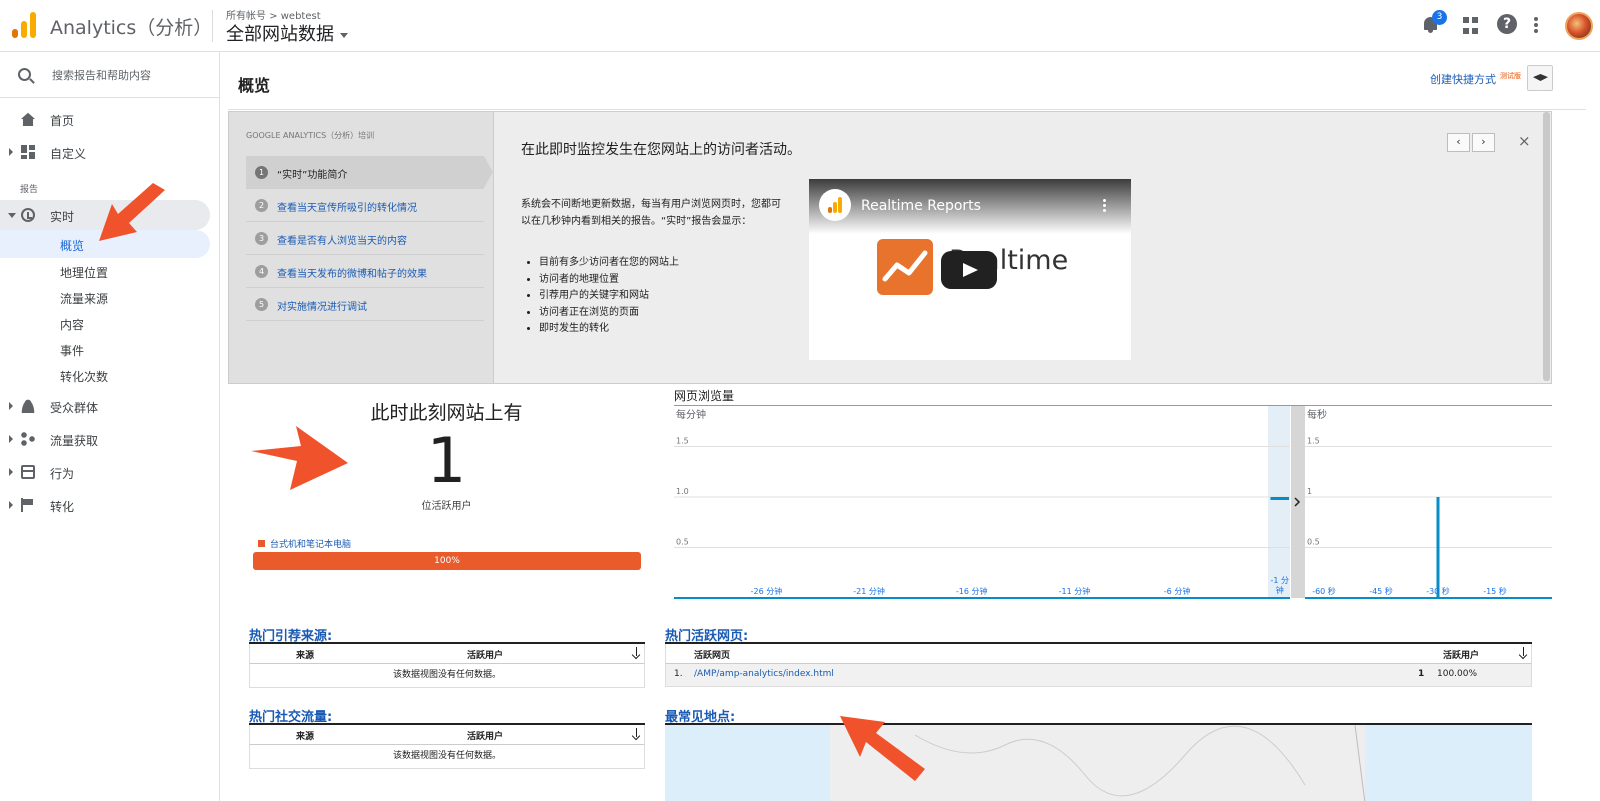  Describe the element at coordinates (1279, 580) in the screenshot. I see `x-tick-label: -1 分` at that location.